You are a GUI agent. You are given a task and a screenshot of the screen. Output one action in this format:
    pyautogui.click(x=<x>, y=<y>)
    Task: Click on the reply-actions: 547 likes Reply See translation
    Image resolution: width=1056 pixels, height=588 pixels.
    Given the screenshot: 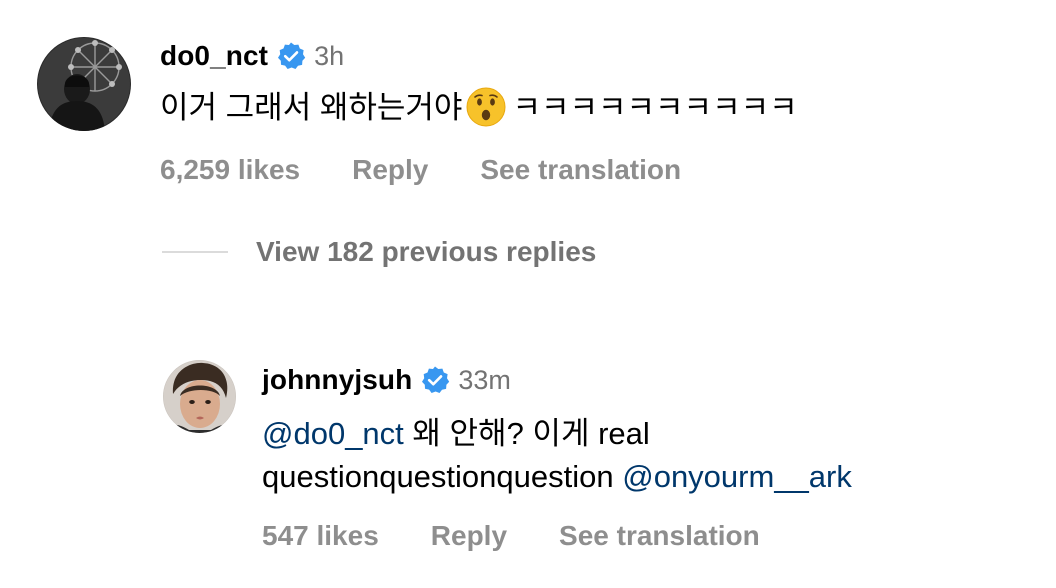 What is the action you would take?
    pyautogui.click(x=537, y=536)
    